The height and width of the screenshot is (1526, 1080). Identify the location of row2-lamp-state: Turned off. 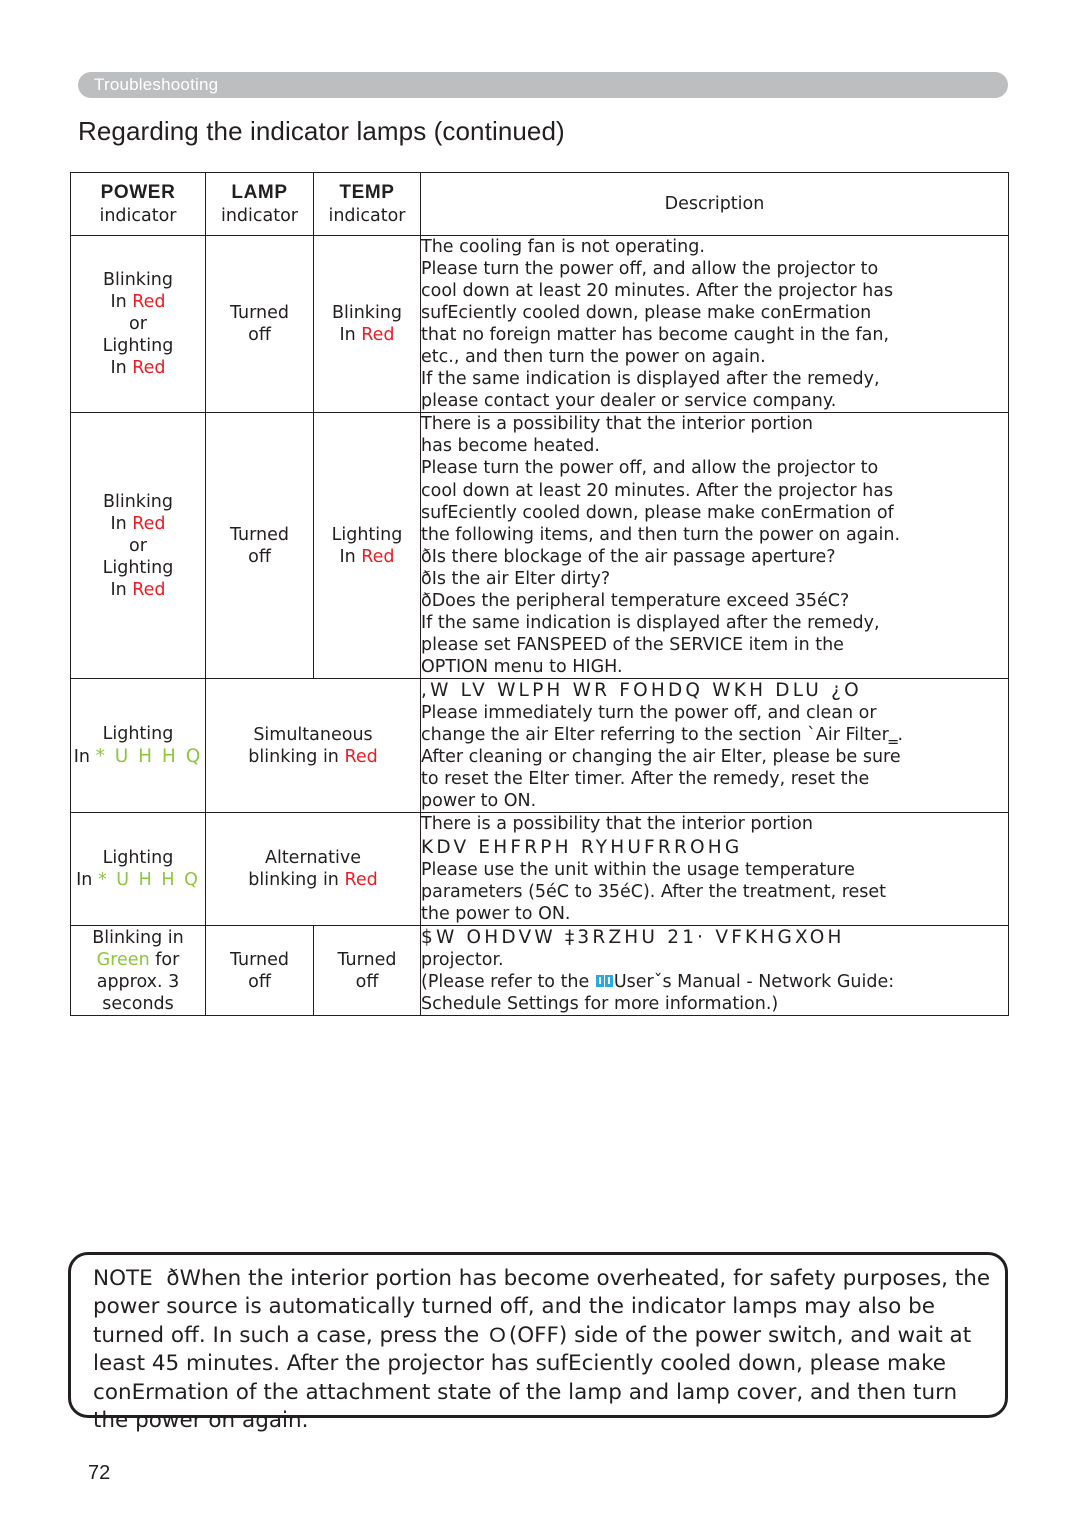
(259, 545).